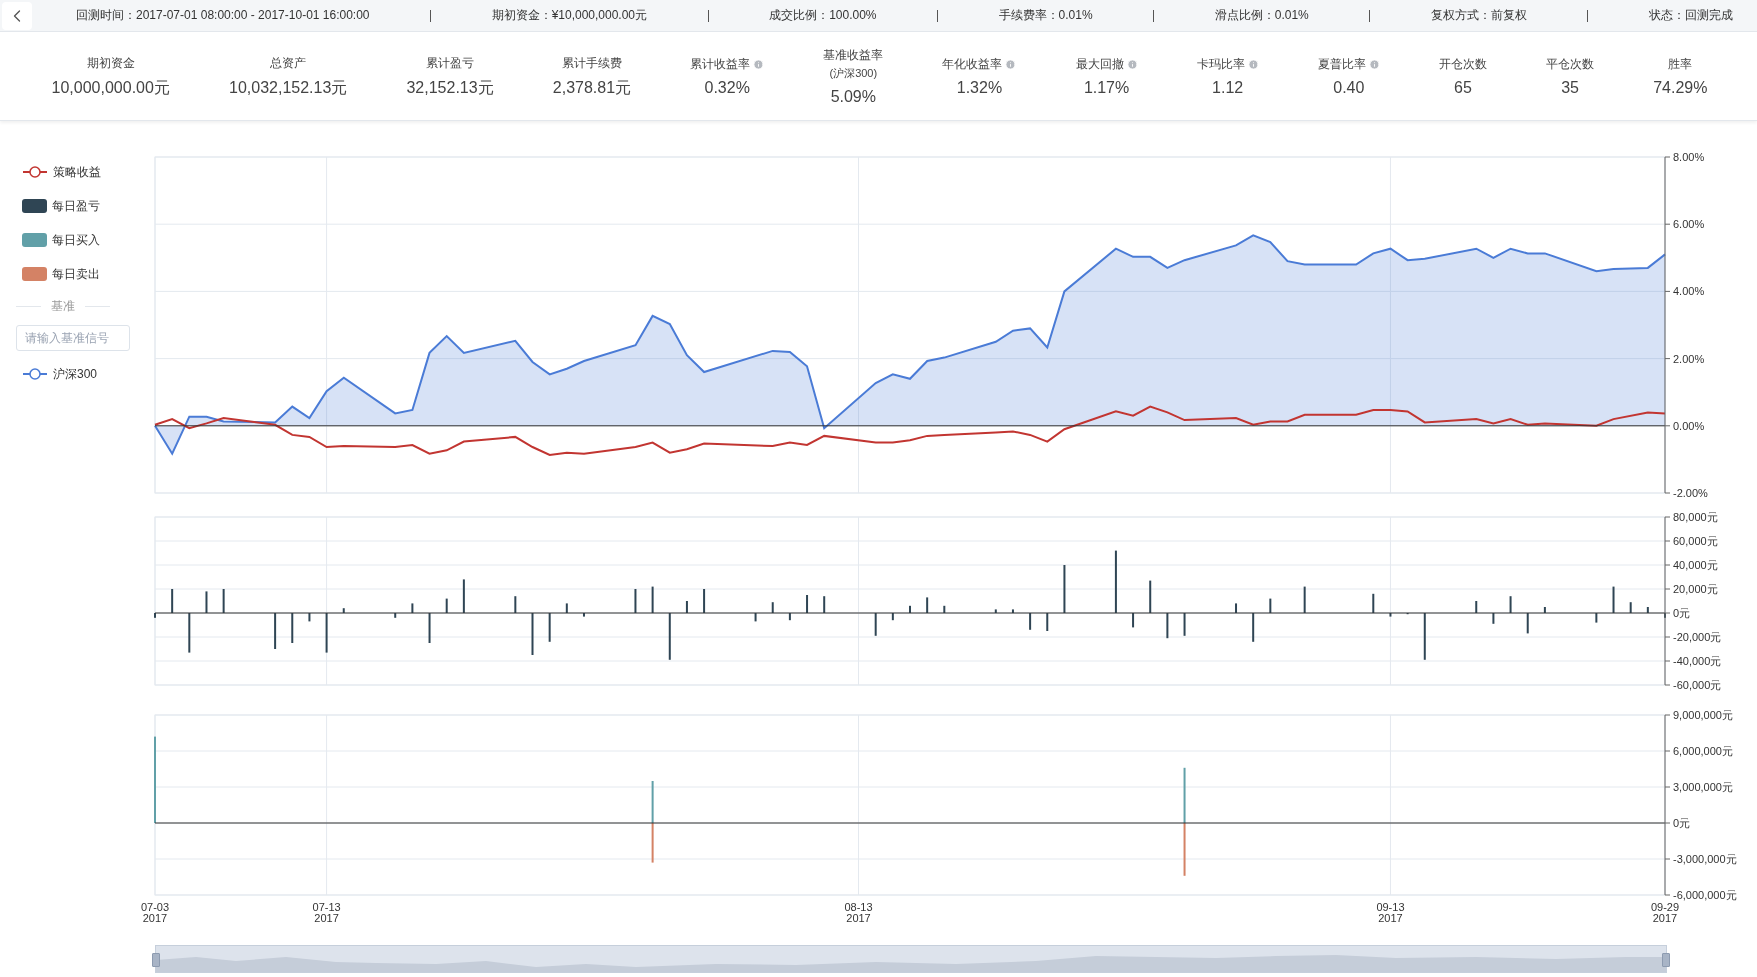 This screenshot has width=1757, height=977. What do you see at coordinates (1463, 88) in the screenshot?
I see `stat-value: 65` at bounding box center [1463, 88].